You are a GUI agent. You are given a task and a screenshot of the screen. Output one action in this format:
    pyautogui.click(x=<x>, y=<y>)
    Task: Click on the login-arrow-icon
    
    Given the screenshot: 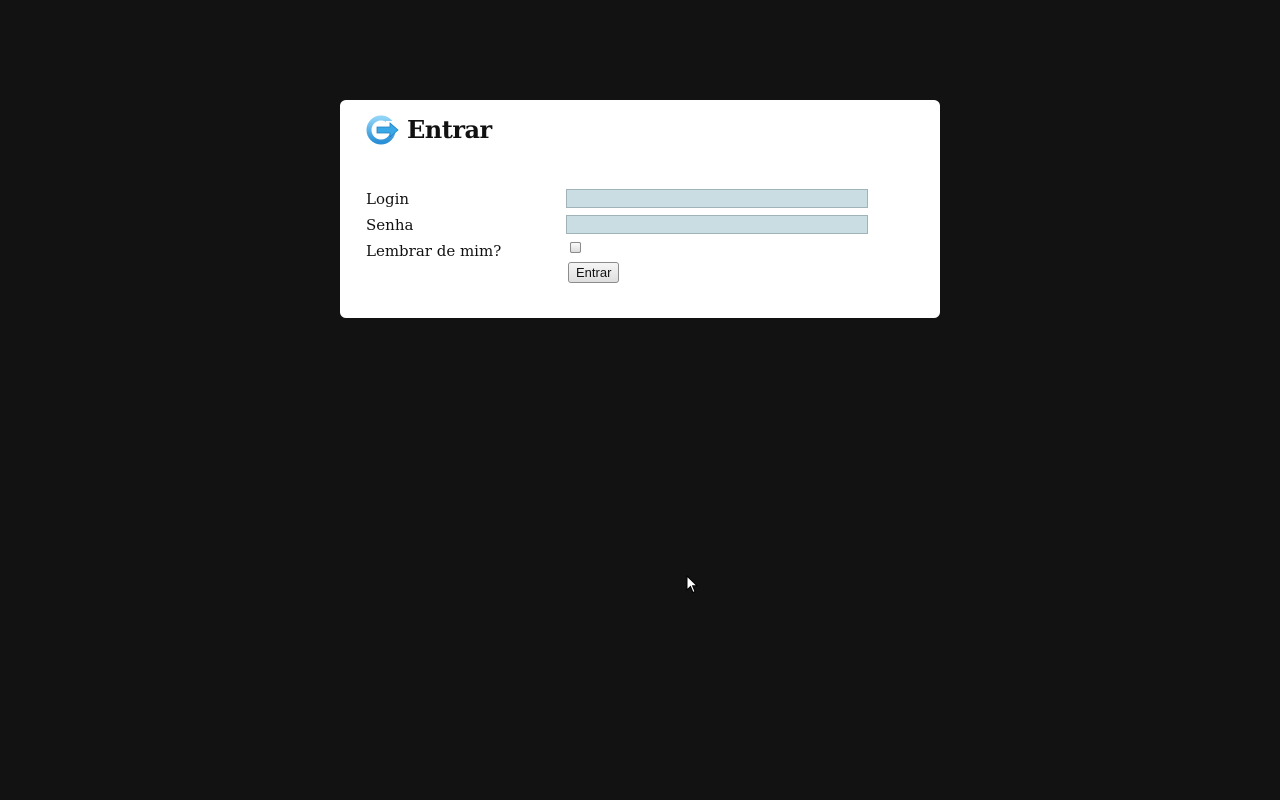 What is the action you would take?
    pyautogui.click(x=383, y=130)
    